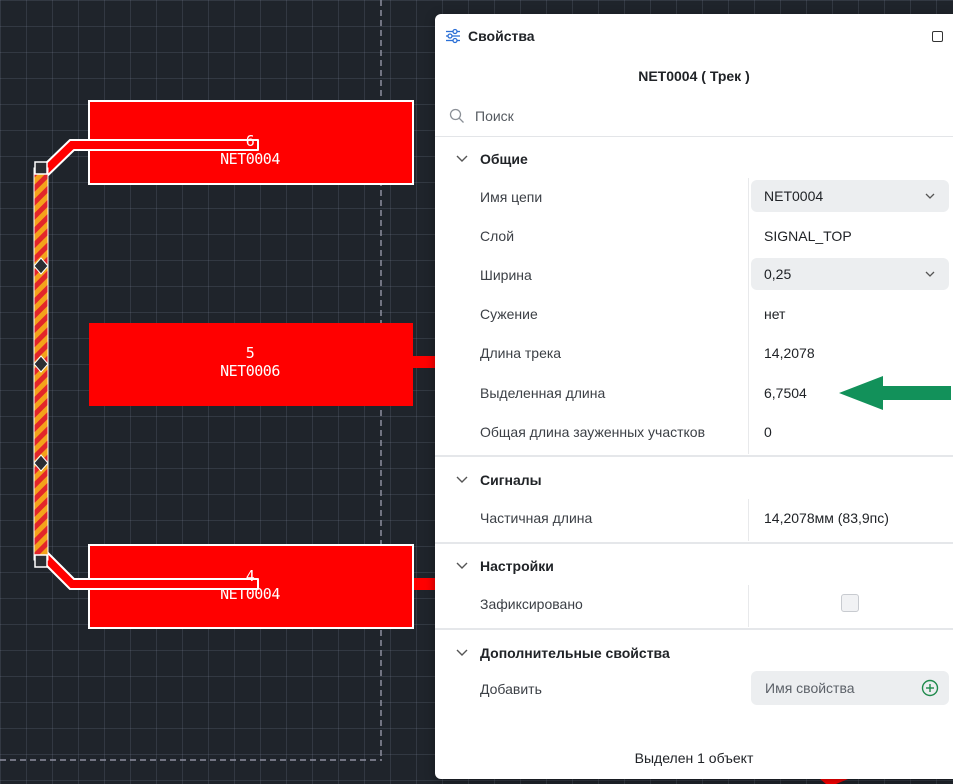 Image resolution: width=953 pixels, height=784 pixels. I want to click on column-divider-general, so click(748, 316).